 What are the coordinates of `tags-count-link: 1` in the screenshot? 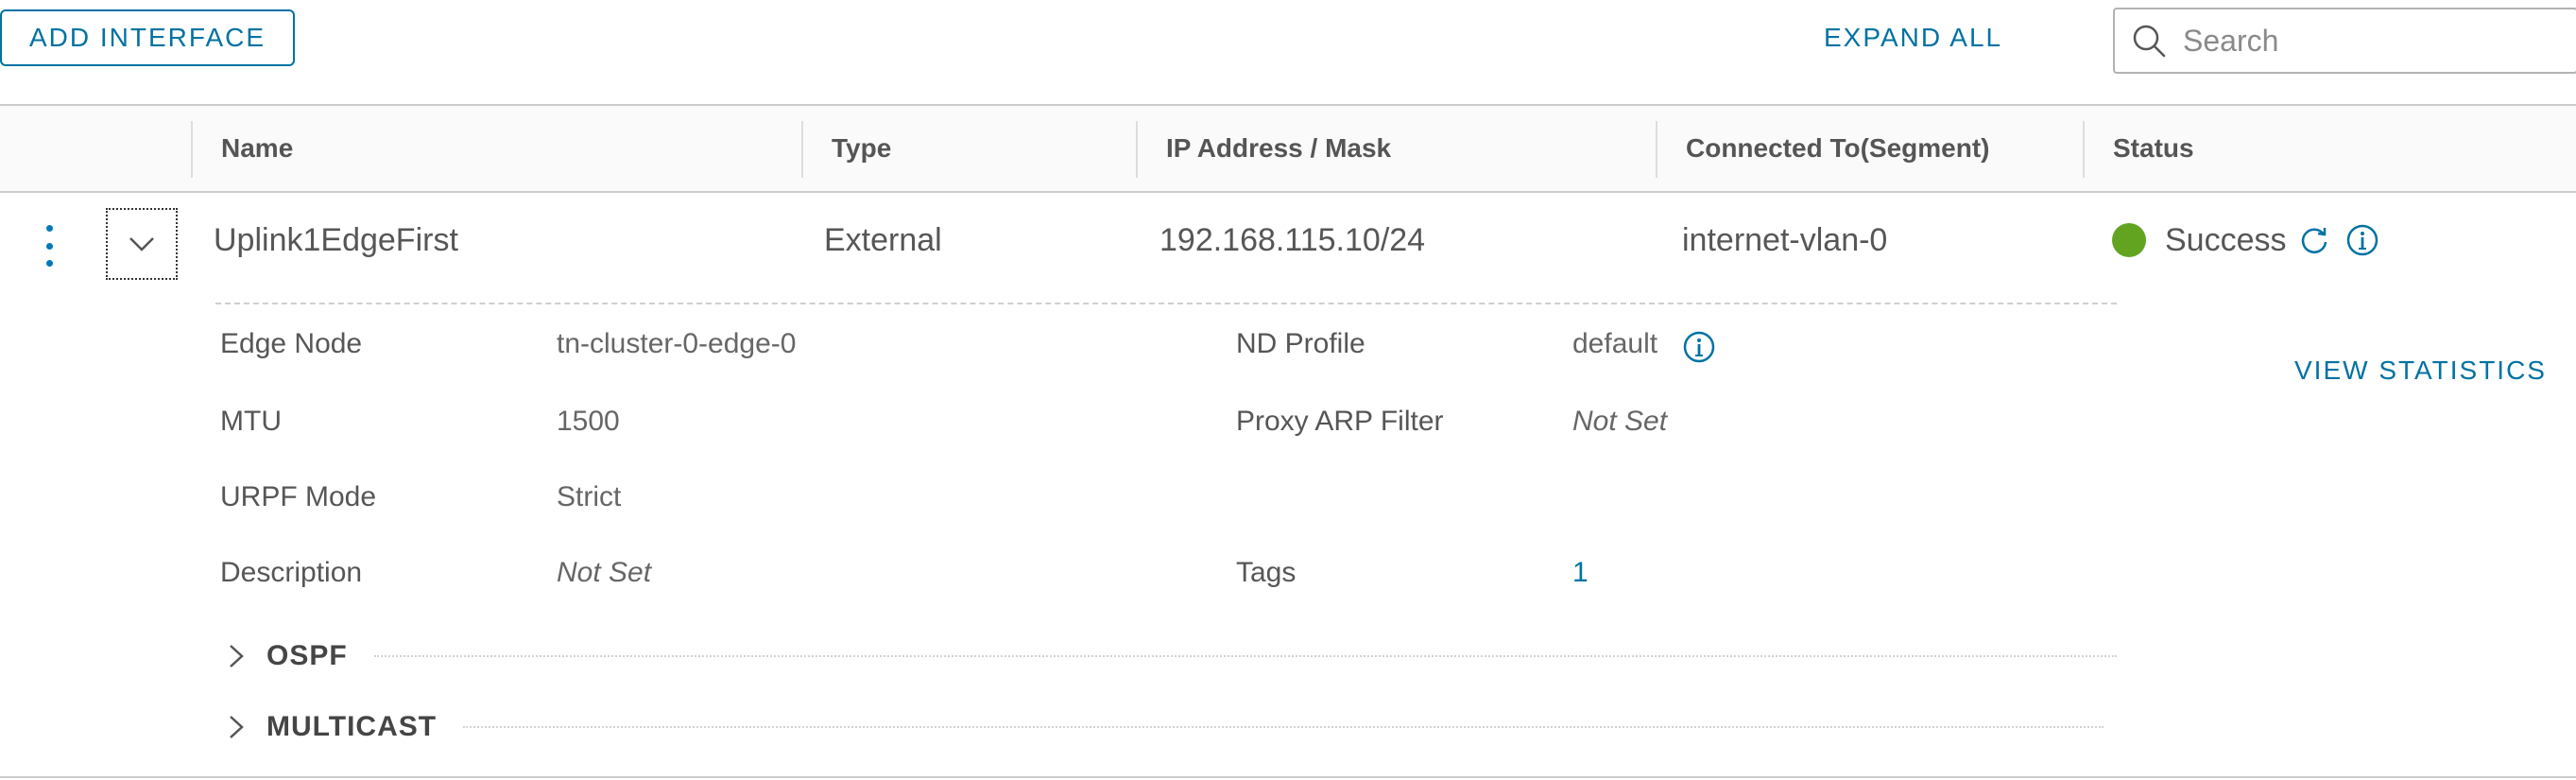 It's located at (1580, 573).